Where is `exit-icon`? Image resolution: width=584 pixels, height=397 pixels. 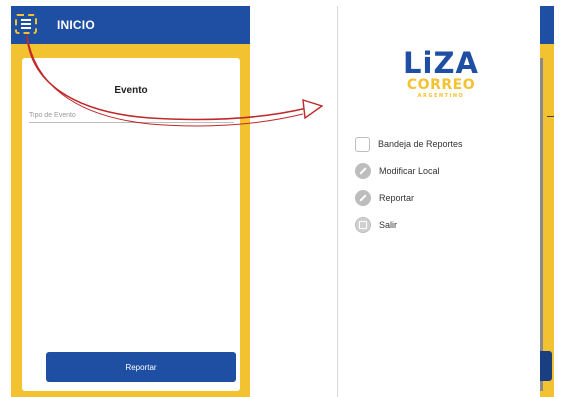 exit-icon is located at coordinates (363, 225).